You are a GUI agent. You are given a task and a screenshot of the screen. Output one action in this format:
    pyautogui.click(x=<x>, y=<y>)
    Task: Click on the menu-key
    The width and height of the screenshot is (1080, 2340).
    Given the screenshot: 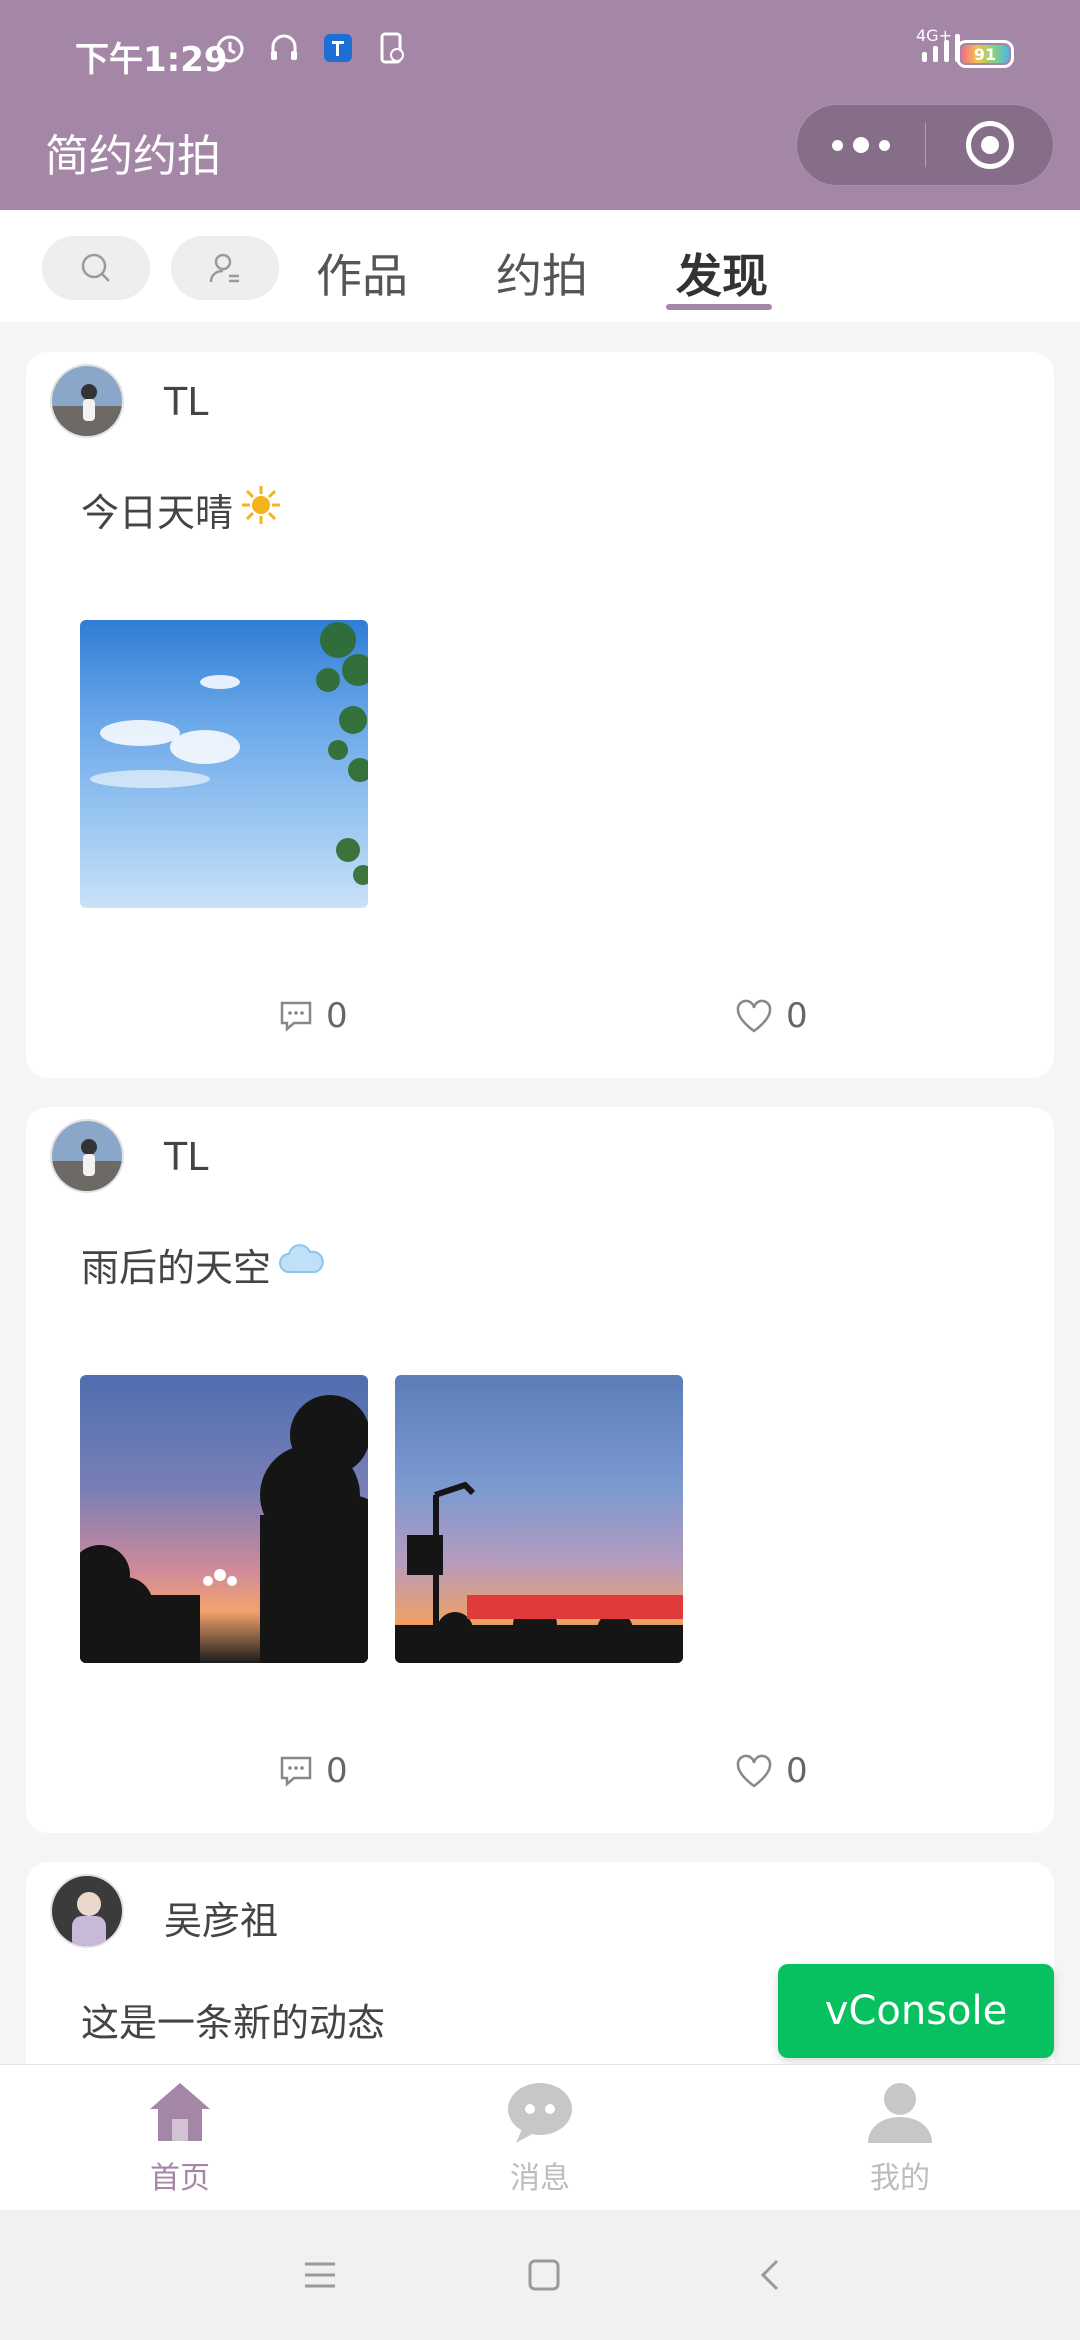 What is the action you would take?
    pyautogui.click(x=320, y=2275)
    